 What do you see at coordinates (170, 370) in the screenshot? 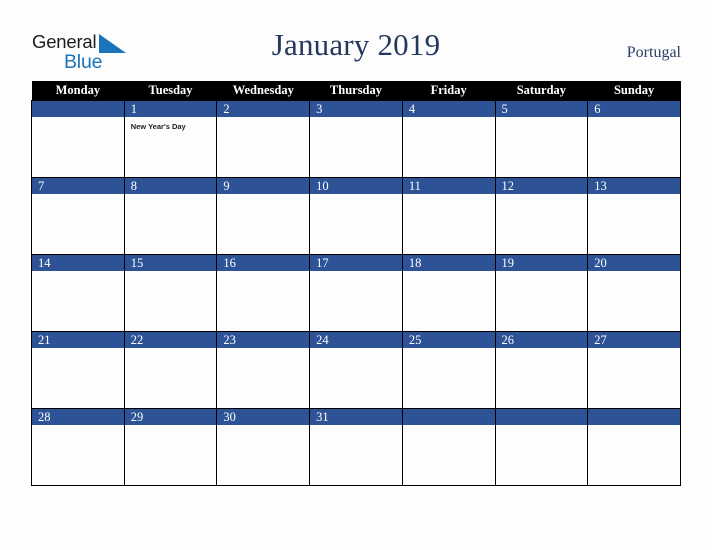
I see `calendar-day-cell: 22` at bounding box center [170, 370].